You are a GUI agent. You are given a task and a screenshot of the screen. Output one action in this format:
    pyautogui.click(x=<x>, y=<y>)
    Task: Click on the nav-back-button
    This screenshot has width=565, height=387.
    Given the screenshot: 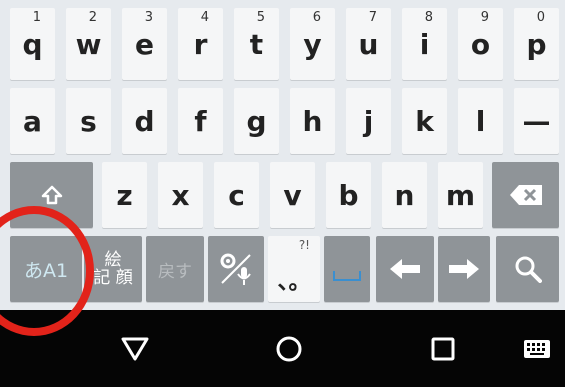 What is the action you would take?
    pyautogui.click(x=135, y=349)
    